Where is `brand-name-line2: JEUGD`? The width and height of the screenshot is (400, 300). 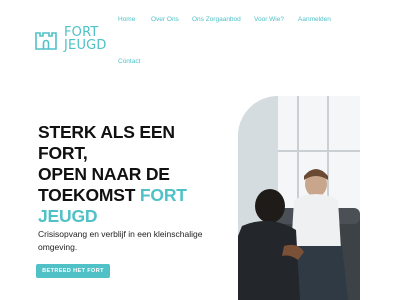 brand-name-line2: JEUGD is located at coordinates (85, 45).